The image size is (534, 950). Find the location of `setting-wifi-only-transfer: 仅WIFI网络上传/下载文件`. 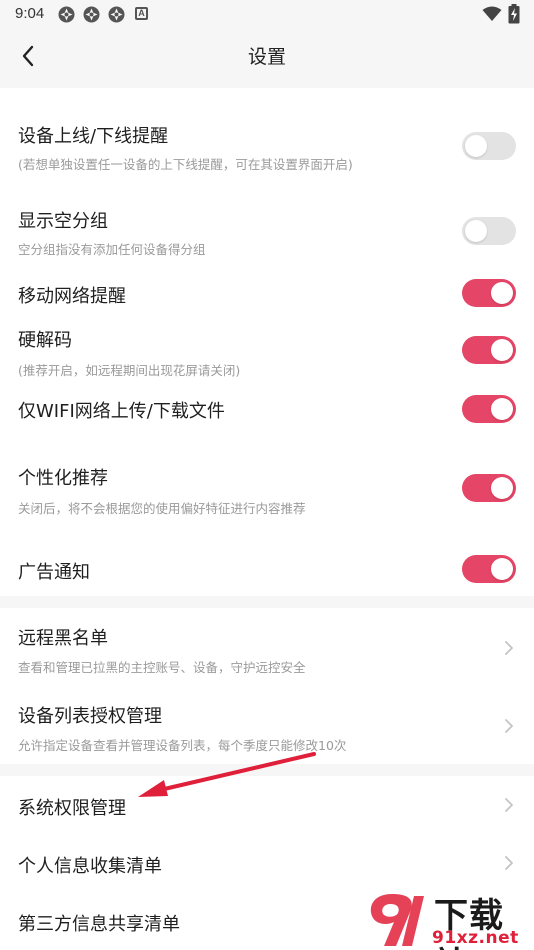

setting-wifi-only-transfer: 仅WIFI网络上传/下载文件 is located at coordinates (267, 409).